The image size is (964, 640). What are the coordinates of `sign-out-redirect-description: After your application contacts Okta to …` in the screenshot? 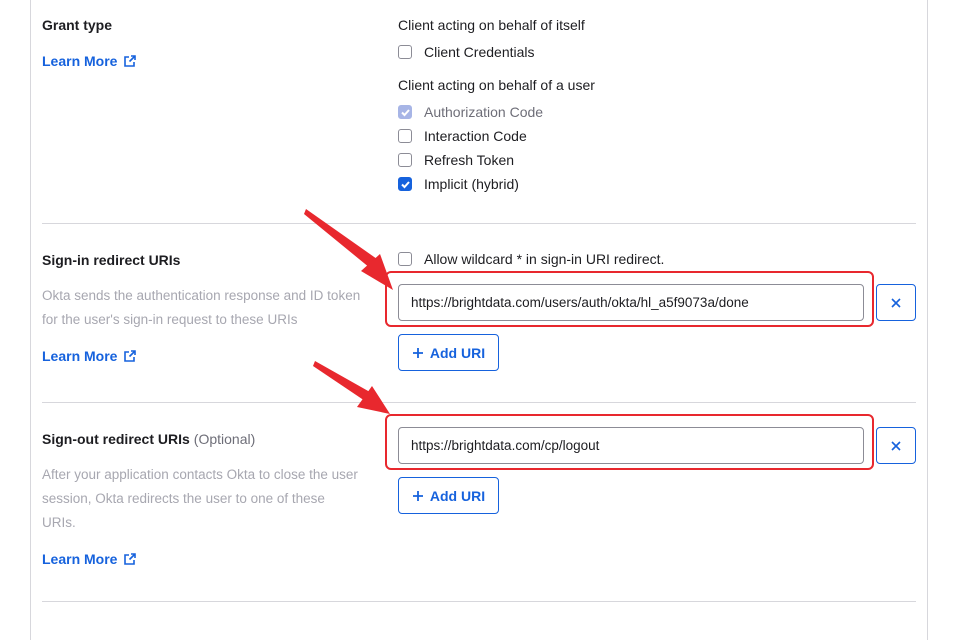 It's located at (200, 498).